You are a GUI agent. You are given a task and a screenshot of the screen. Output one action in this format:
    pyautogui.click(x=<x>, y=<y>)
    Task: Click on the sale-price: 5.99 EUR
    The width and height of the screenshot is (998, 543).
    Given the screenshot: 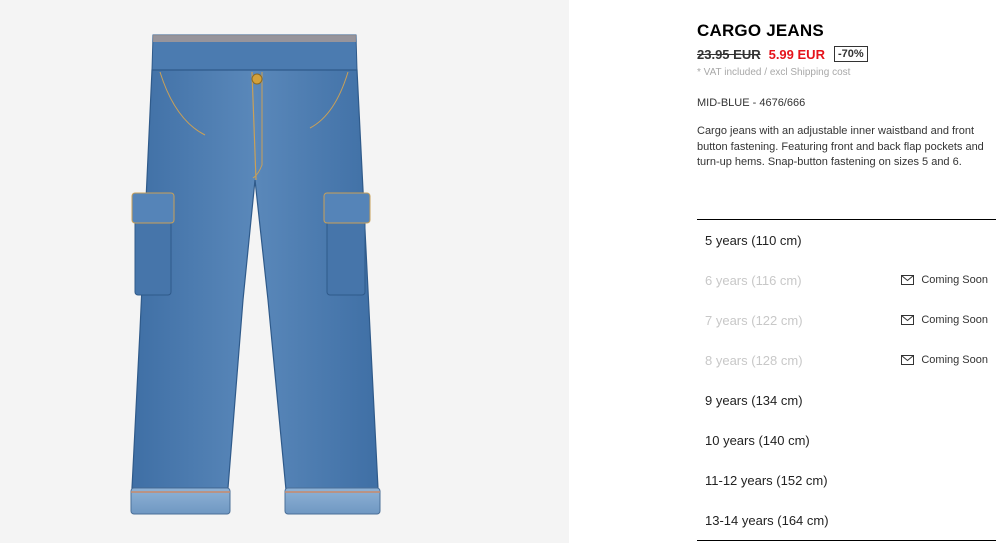 What is the action you would take?
    pyautogui.click(x=796, y=54)
    